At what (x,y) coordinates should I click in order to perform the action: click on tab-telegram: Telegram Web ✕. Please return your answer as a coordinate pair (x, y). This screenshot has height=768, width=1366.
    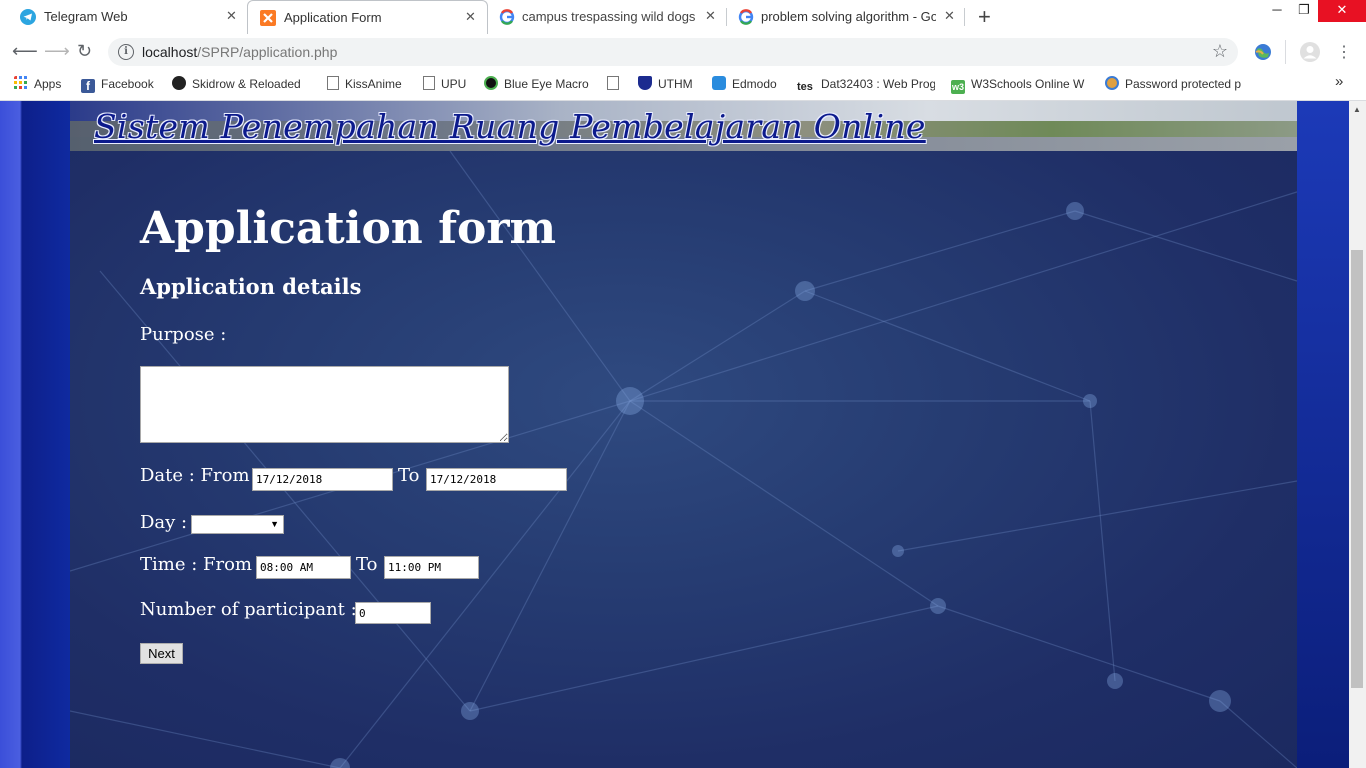
    Looking at the image, I should click on (123, 17).